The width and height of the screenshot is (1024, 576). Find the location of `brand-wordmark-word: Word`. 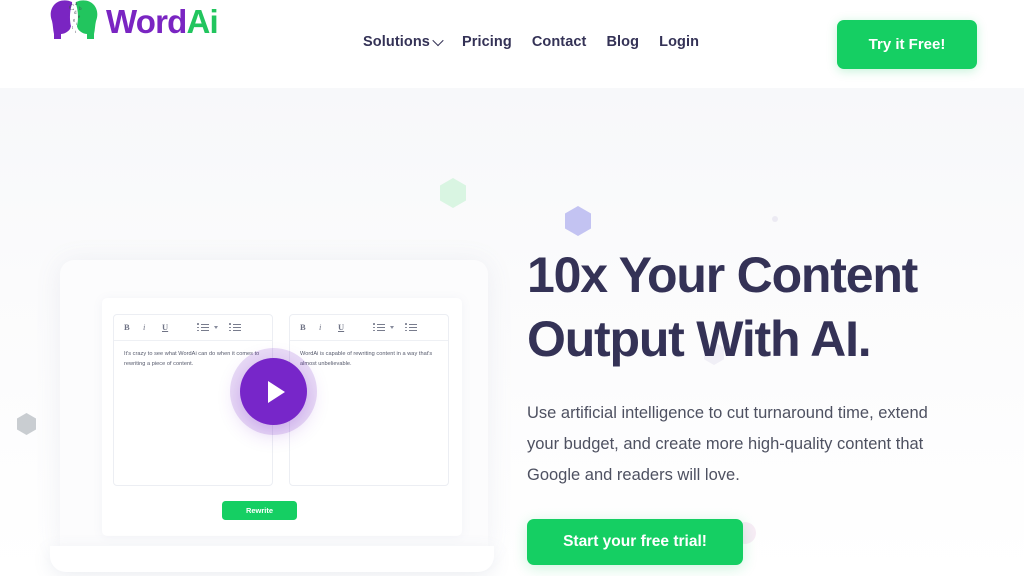

brand-wordmark-word: Word is located at coordinates (146, 21).